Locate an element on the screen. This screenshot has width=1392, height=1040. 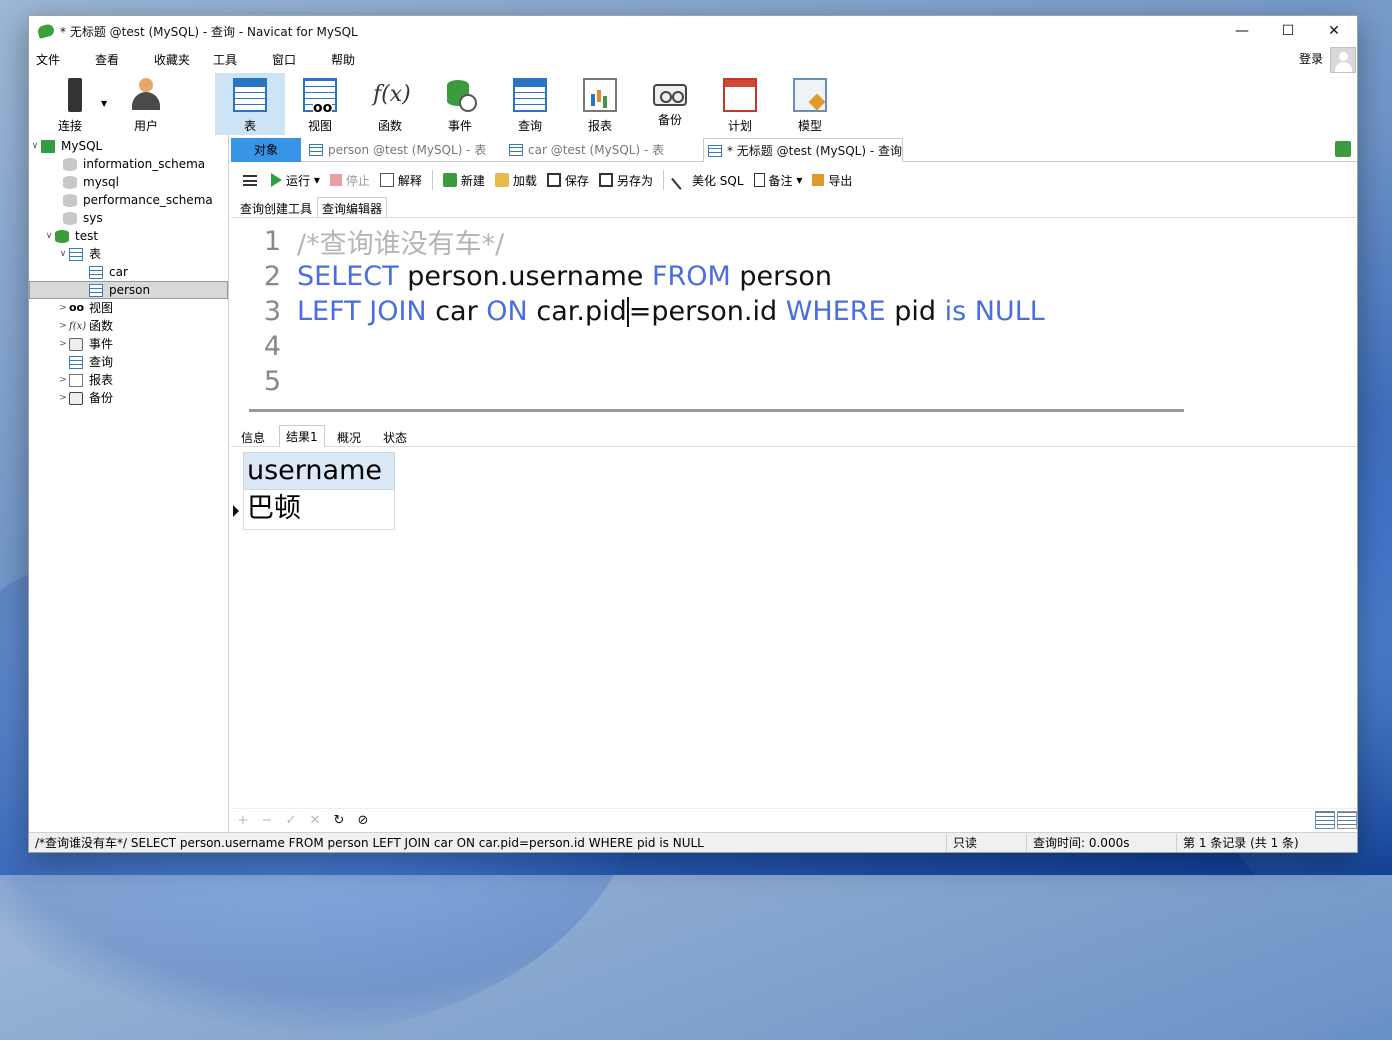
tree-node-mysql-db: mysql is located at coordinates (91, 182).